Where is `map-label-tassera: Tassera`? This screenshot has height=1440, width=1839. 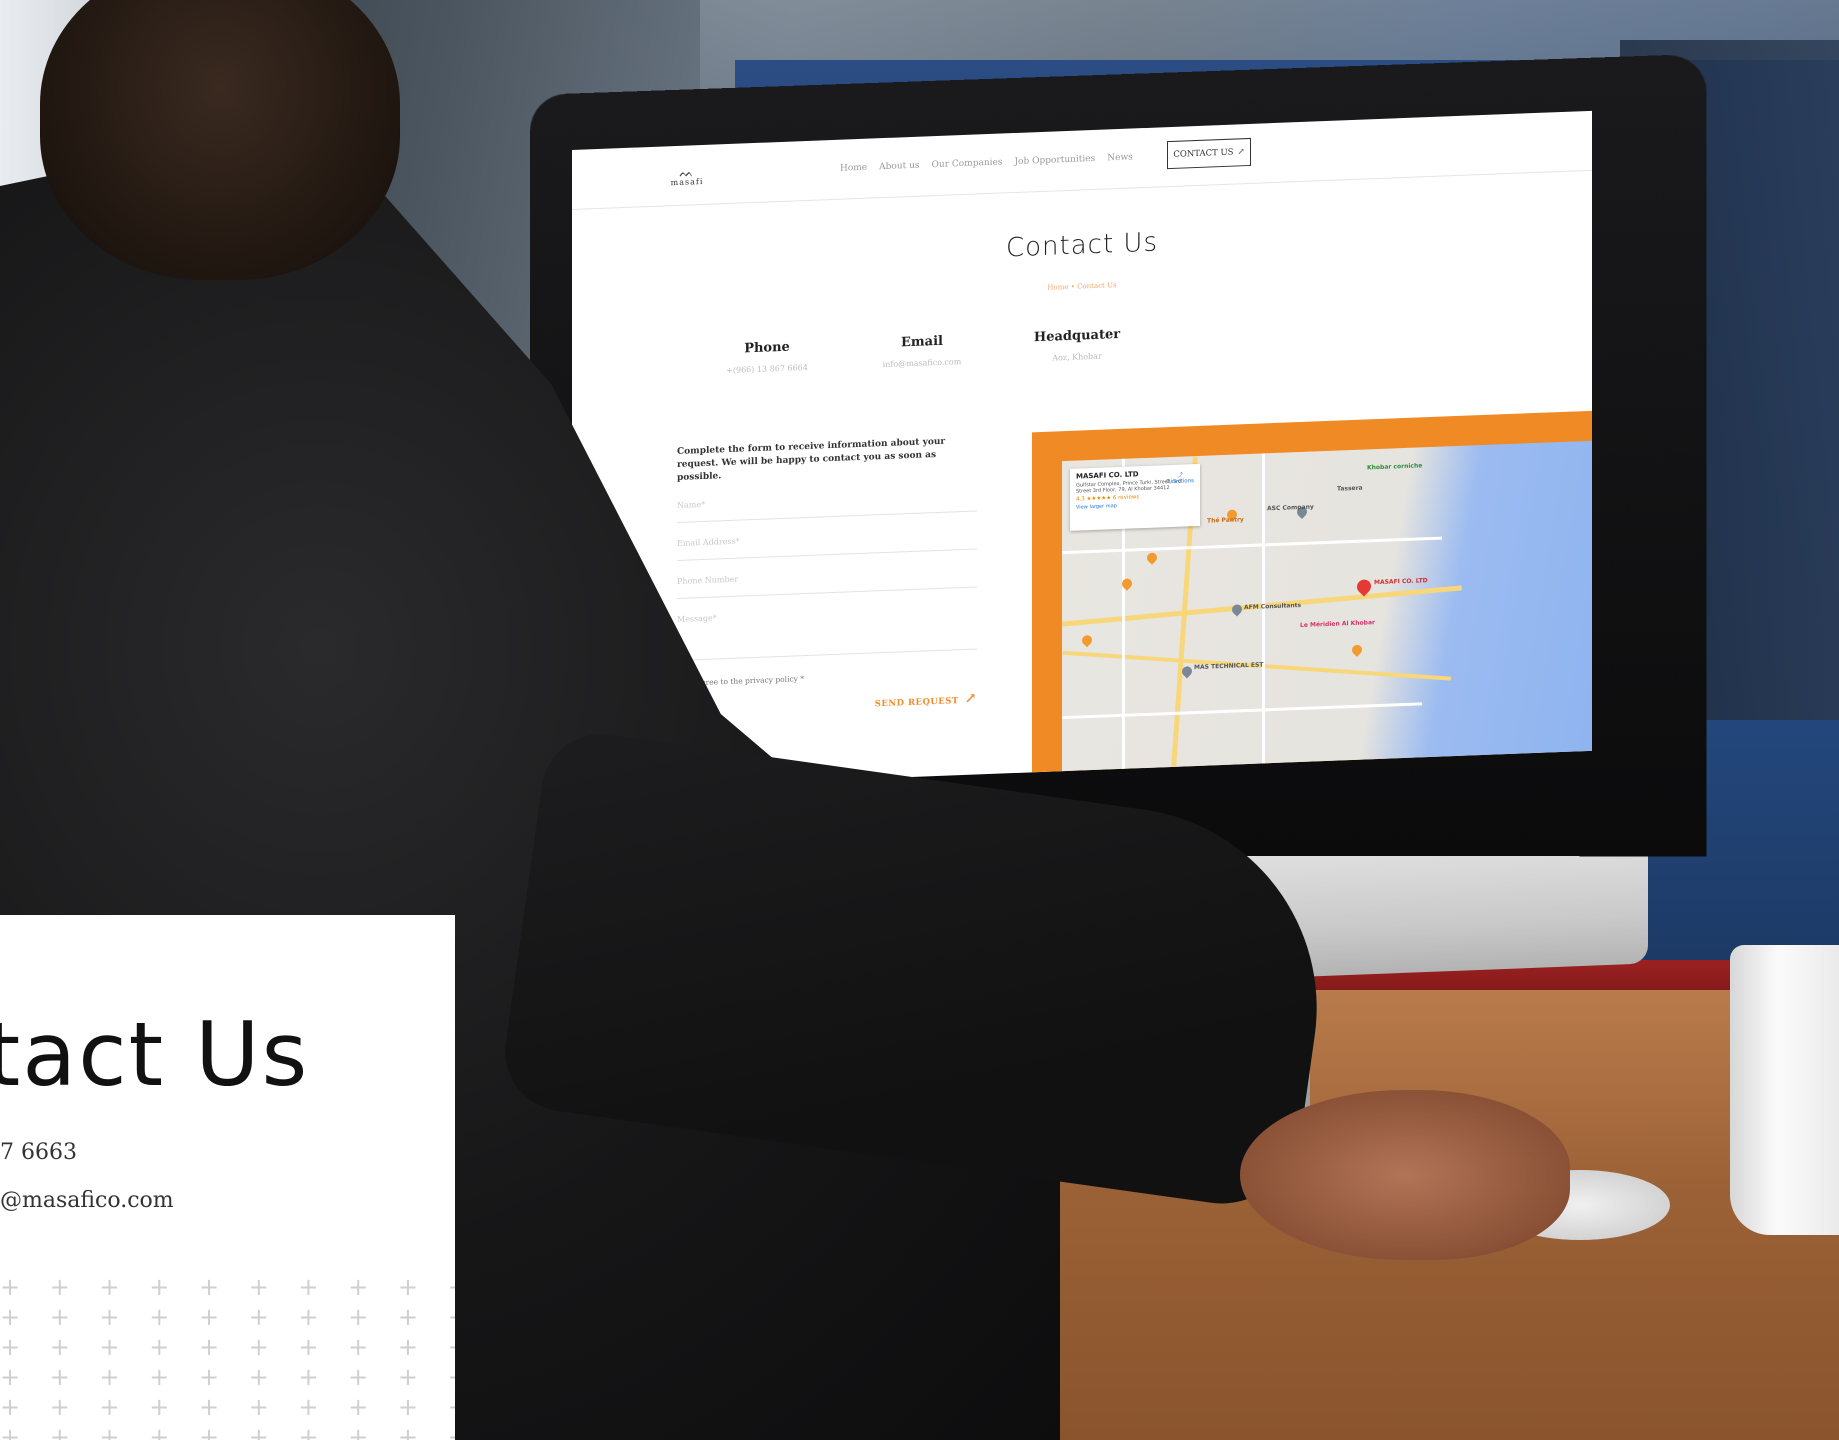 map-label-tassera: Tassera is located at coordinates (1350, 488).